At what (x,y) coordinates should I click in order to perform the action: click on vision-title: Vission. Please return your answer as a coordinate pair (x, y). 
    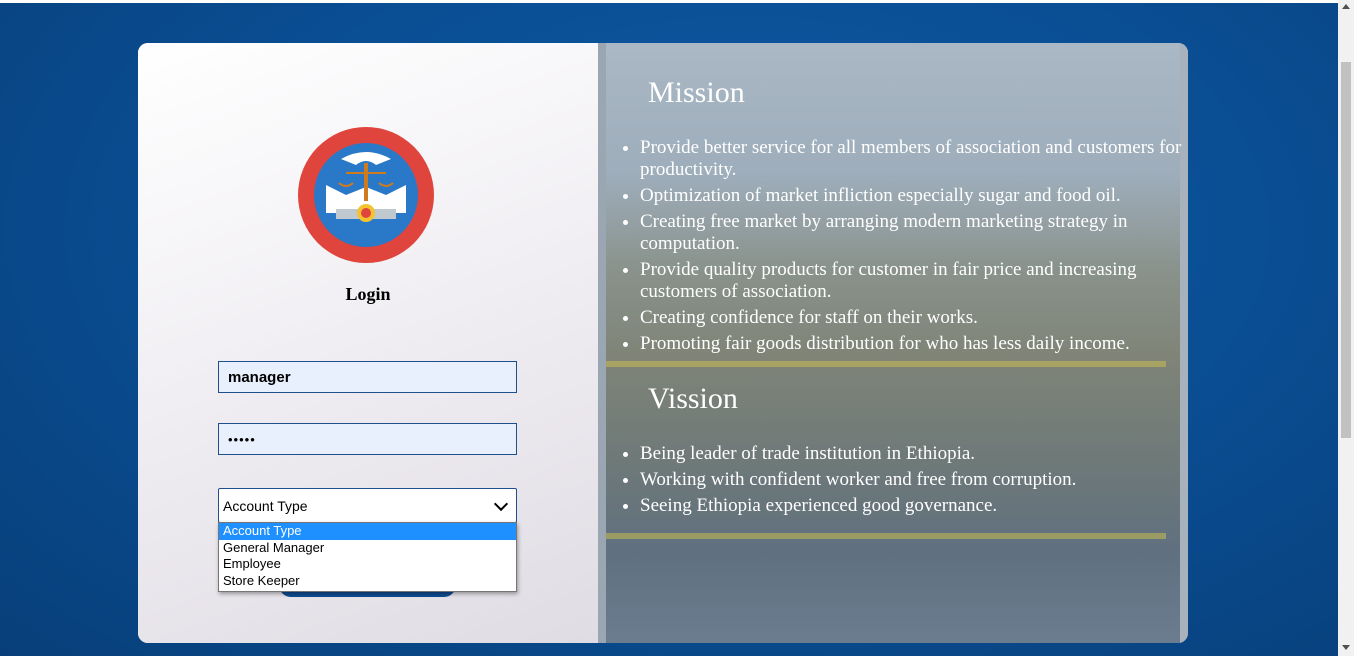
    Looking at the image, I should click on (693, 398).